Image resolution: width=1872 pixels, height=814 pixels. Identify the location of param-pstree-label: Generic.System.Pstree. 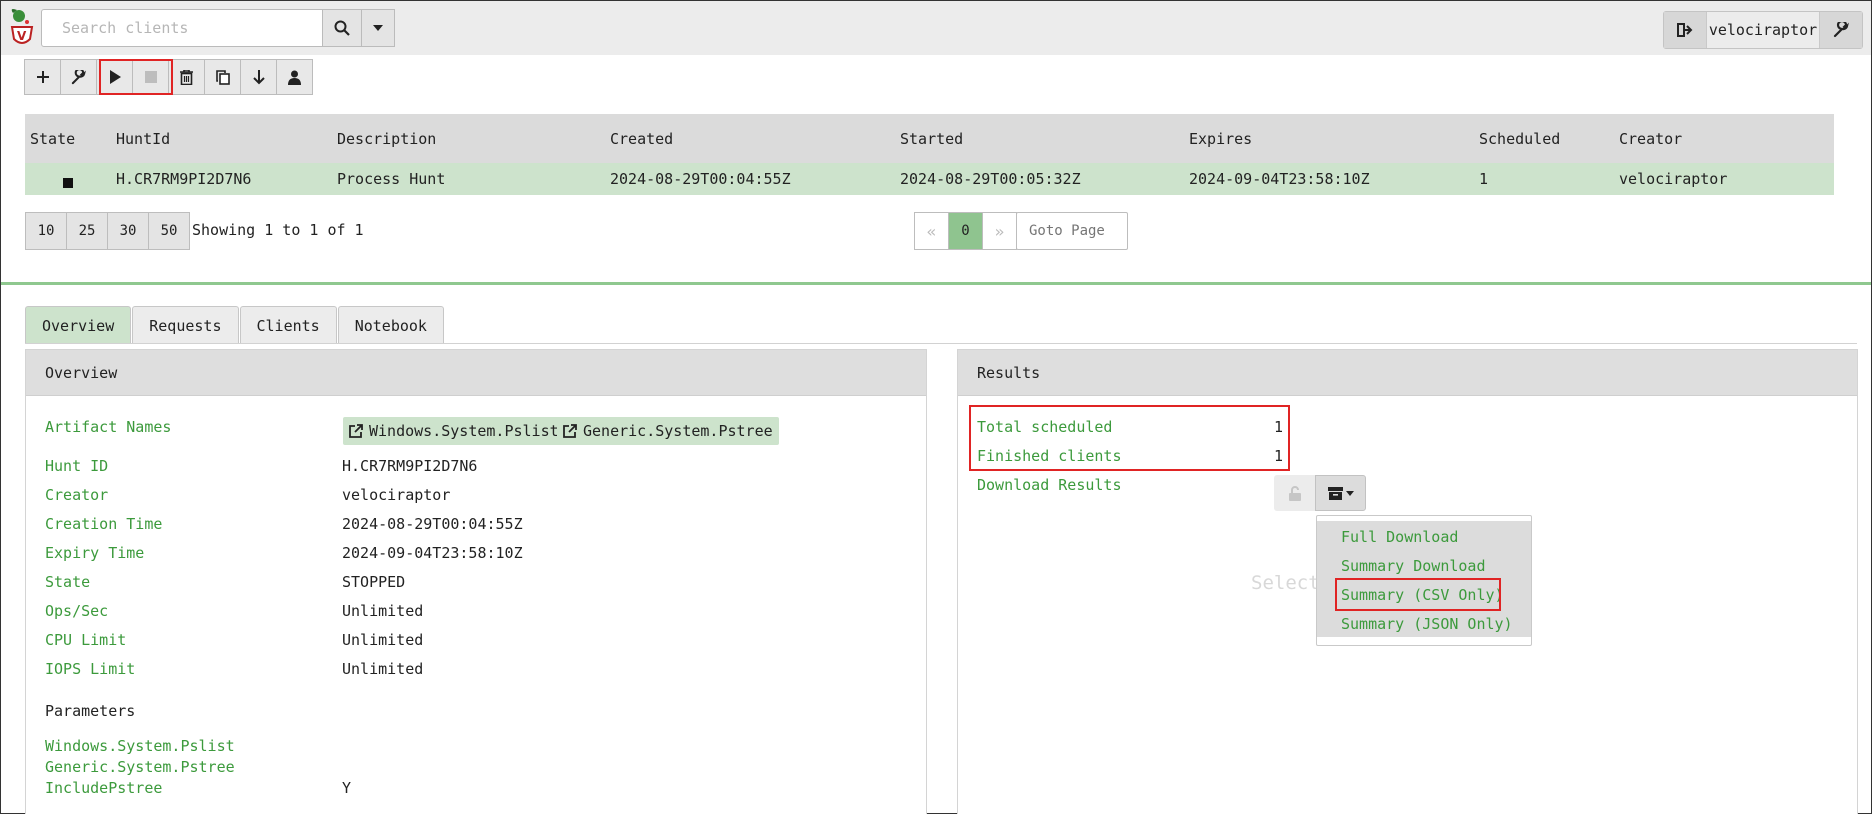
(140, 767).